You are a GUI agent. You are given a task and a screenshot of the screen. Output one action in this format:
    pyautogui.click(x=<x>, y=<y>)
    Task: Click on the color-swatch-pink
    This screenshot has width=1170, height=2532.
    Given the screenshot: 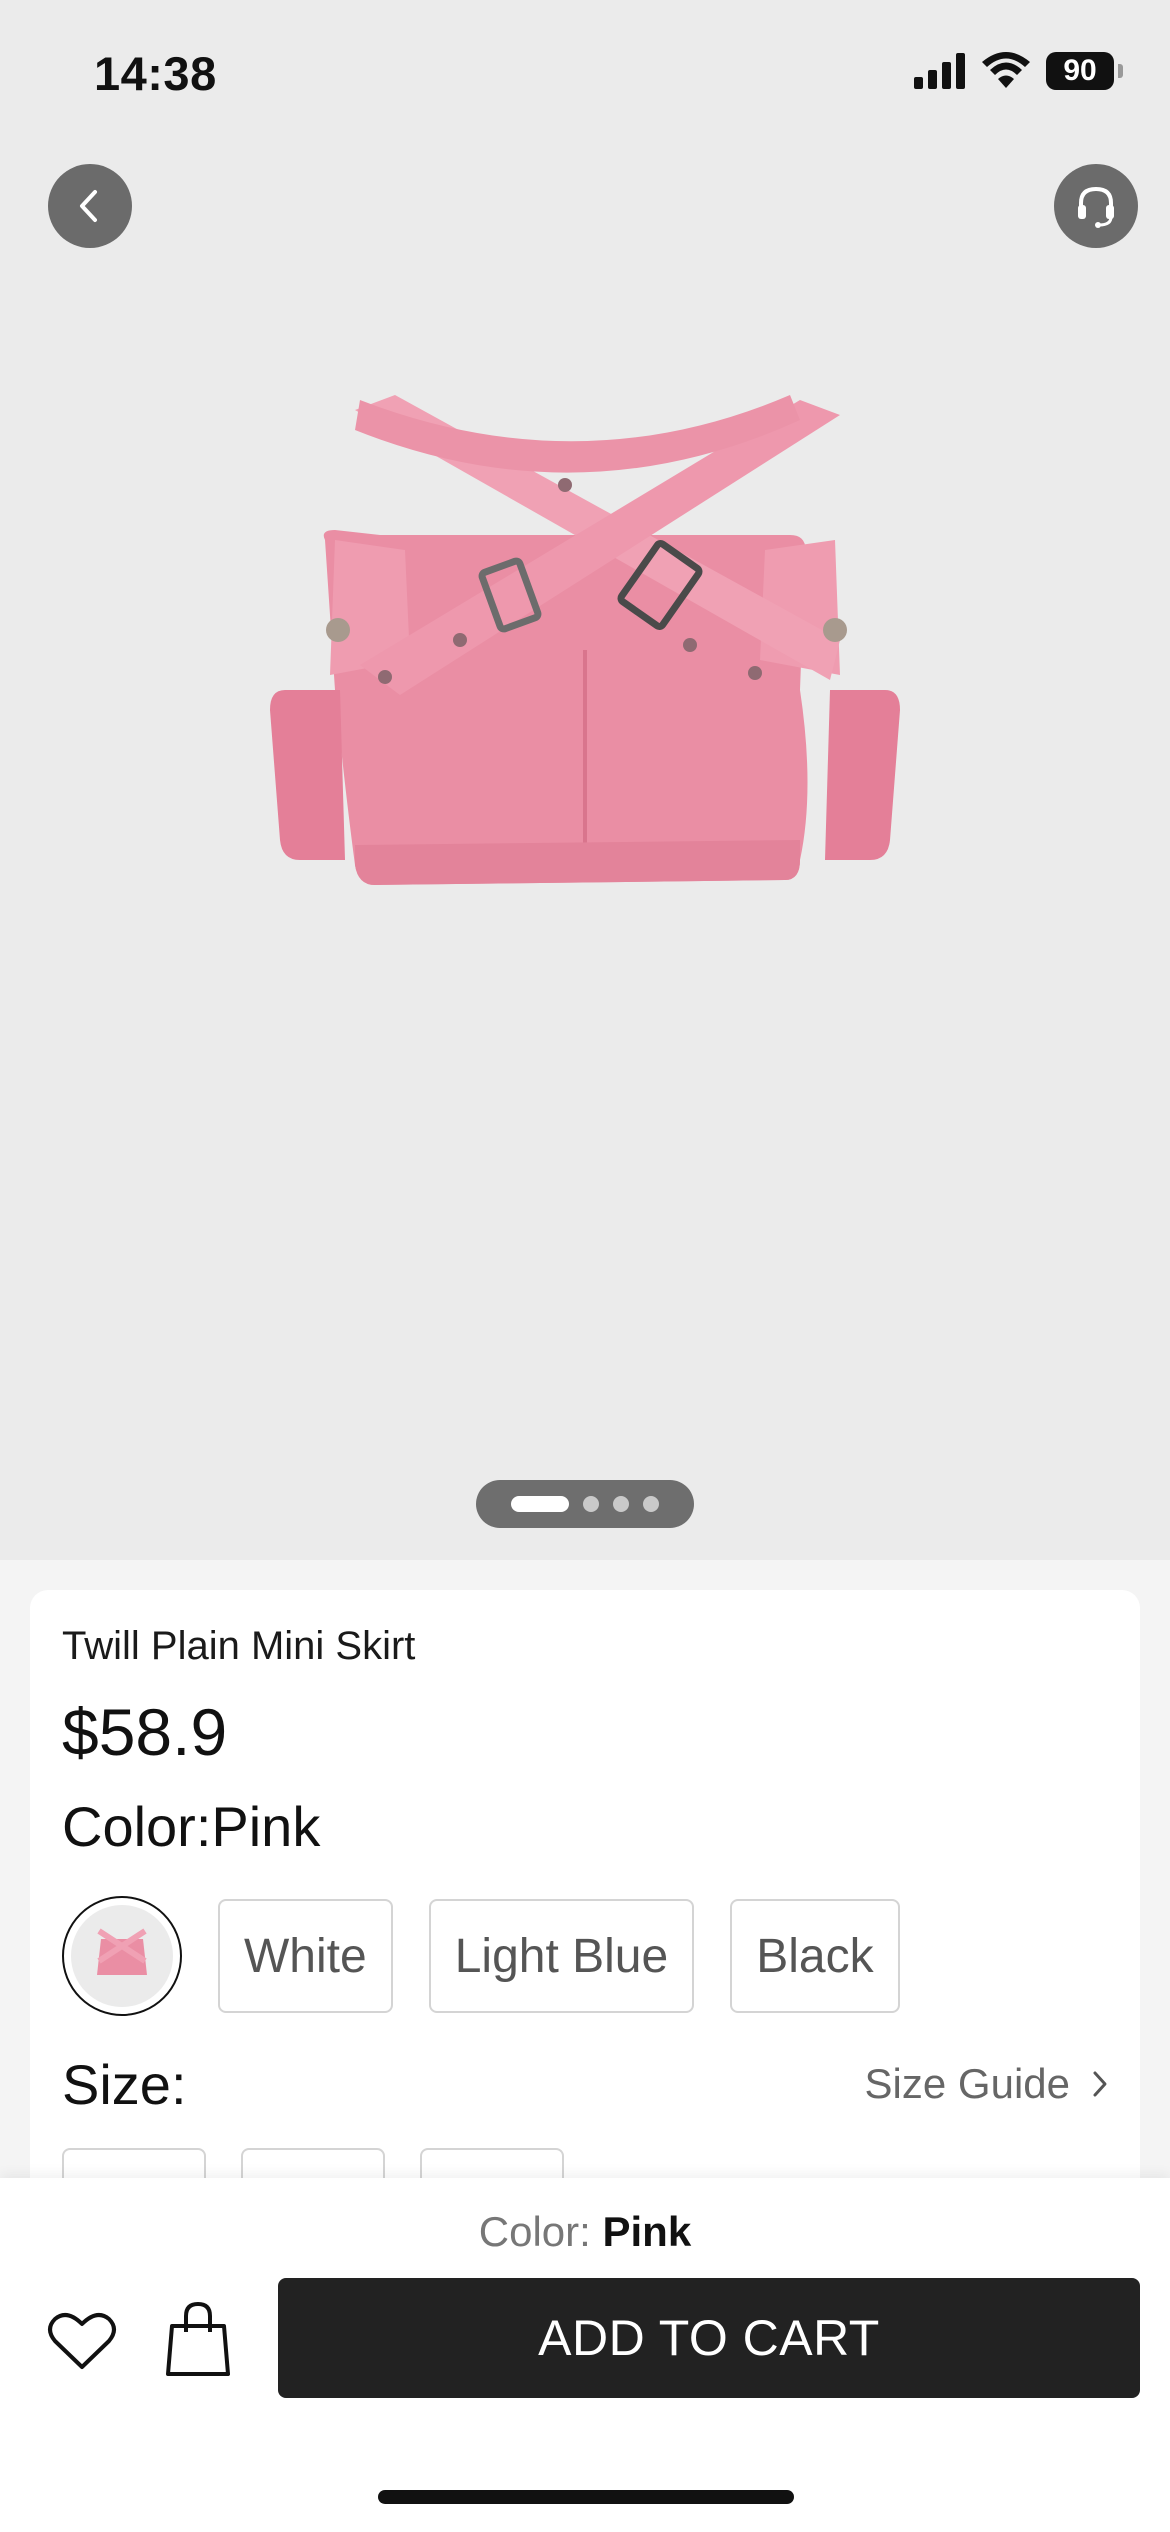 What is the action you would take?
    pyautogui.click(x=122, y=1956)
    